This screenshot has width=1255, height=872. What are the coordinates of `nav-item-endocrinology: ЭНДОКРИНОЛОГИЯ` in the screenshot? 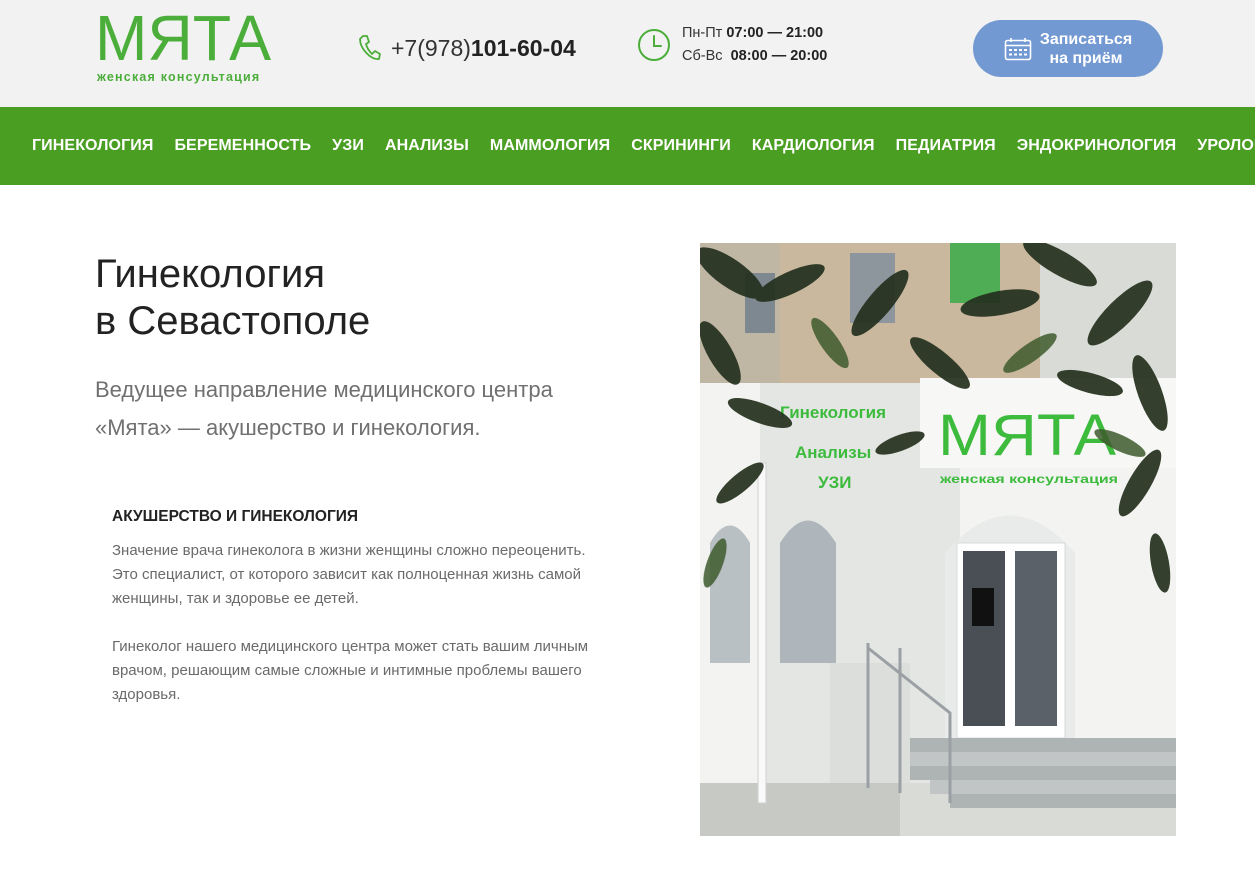 It's located at (1096, 146).